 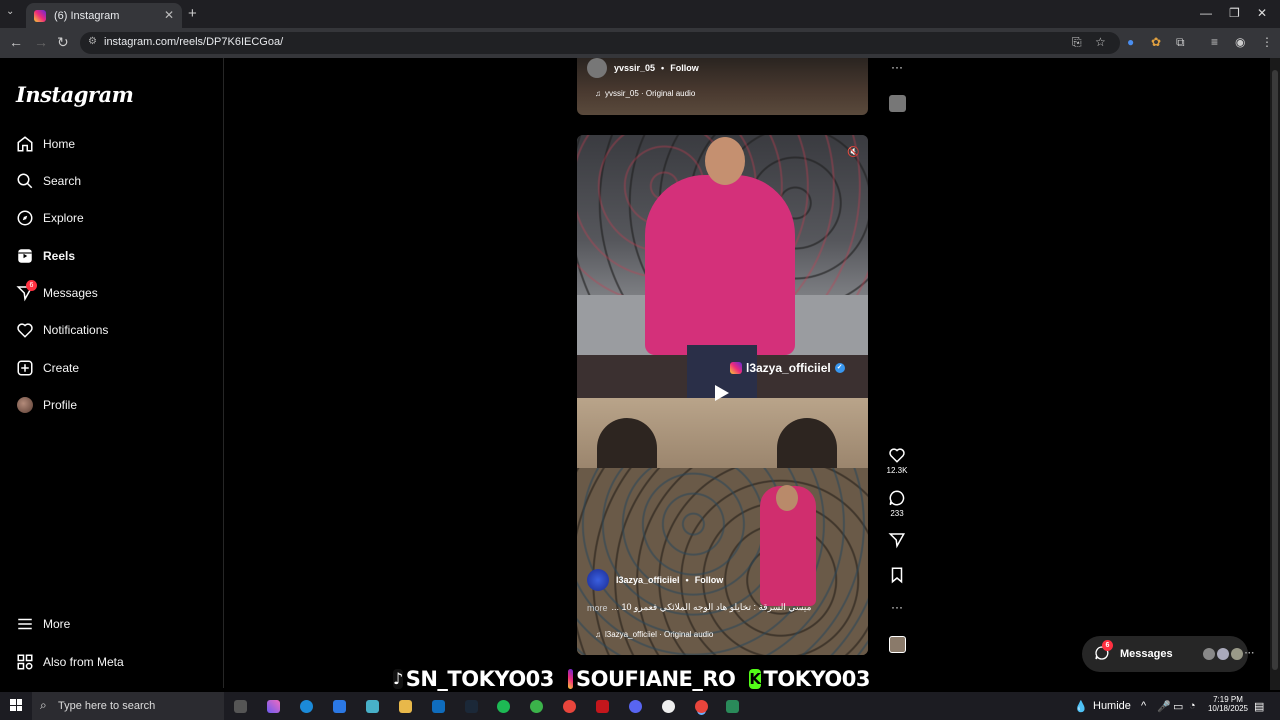 What do you see at coordinates (1240, 42) in the screenshot?
I see `profile-avatar-icon: ◉` at bounding box center [1240, 42].